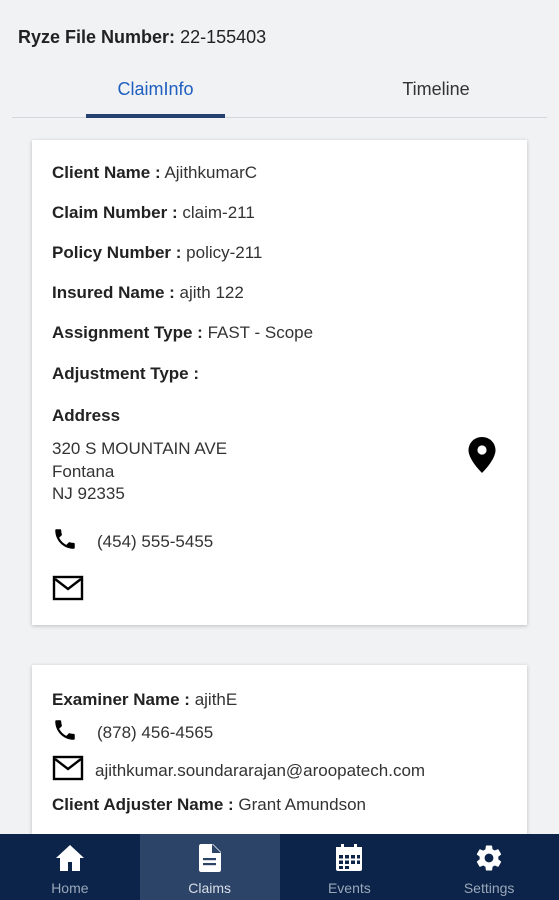  What do you see at coordinates (211, 292) in the screenshot?
I see `insured-name-value: ajith 122` at bounding box center [211, 292].